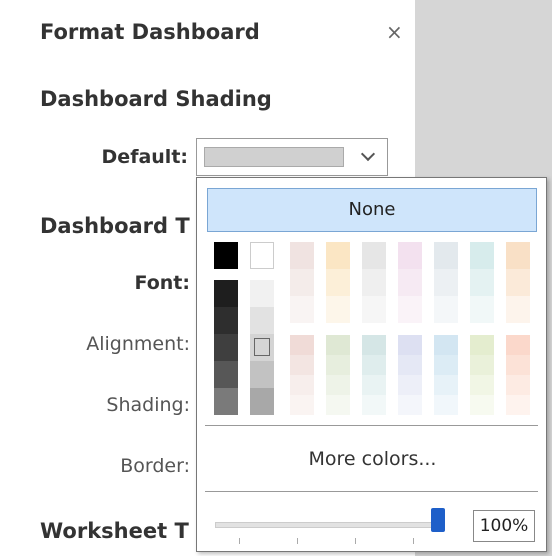 Image resolution: width=552 pixels, height=556 pixels. What do you see at coordinates (114, 531) in the screenshot?
I see `worksheet-title-heading: Worksheet T` at bounding box center [114, 531].